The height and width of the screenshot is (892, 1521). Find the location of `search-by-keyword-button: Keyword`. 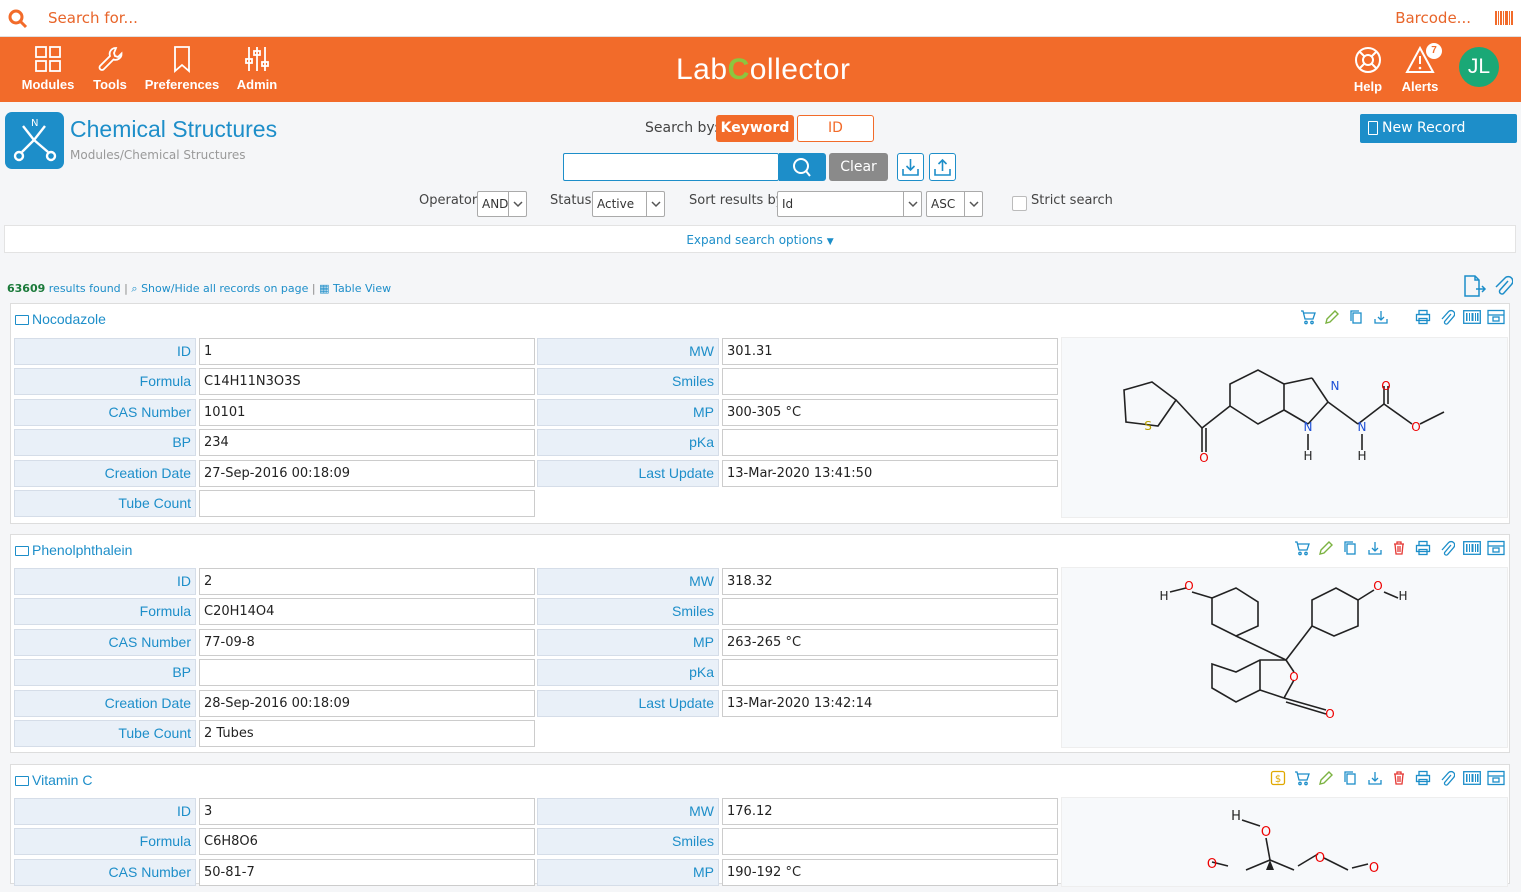

search-by-keyword-button: Keyword is located at coordinates (755, 128).